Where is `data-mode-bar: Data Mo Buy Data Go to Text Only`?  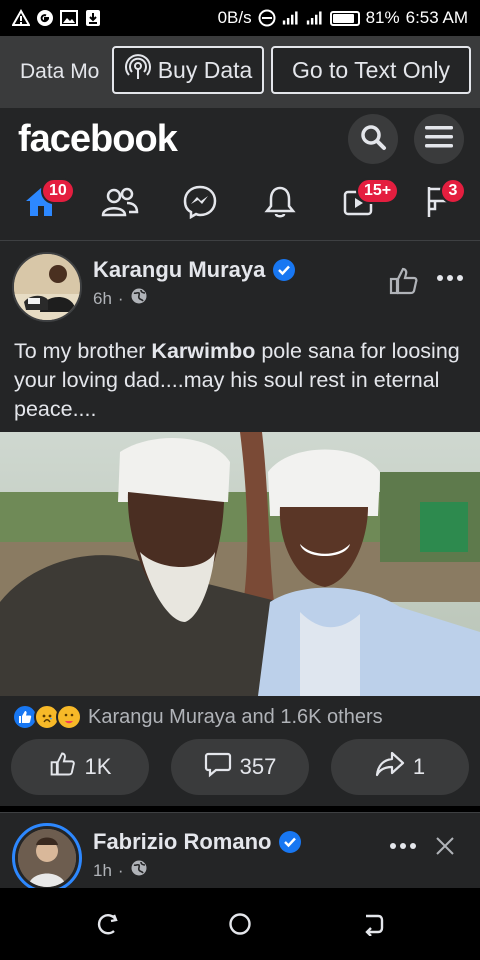
data-mode-bar: Data Mo Buy Data Go to Text Only is located at coordinates (240, 72).